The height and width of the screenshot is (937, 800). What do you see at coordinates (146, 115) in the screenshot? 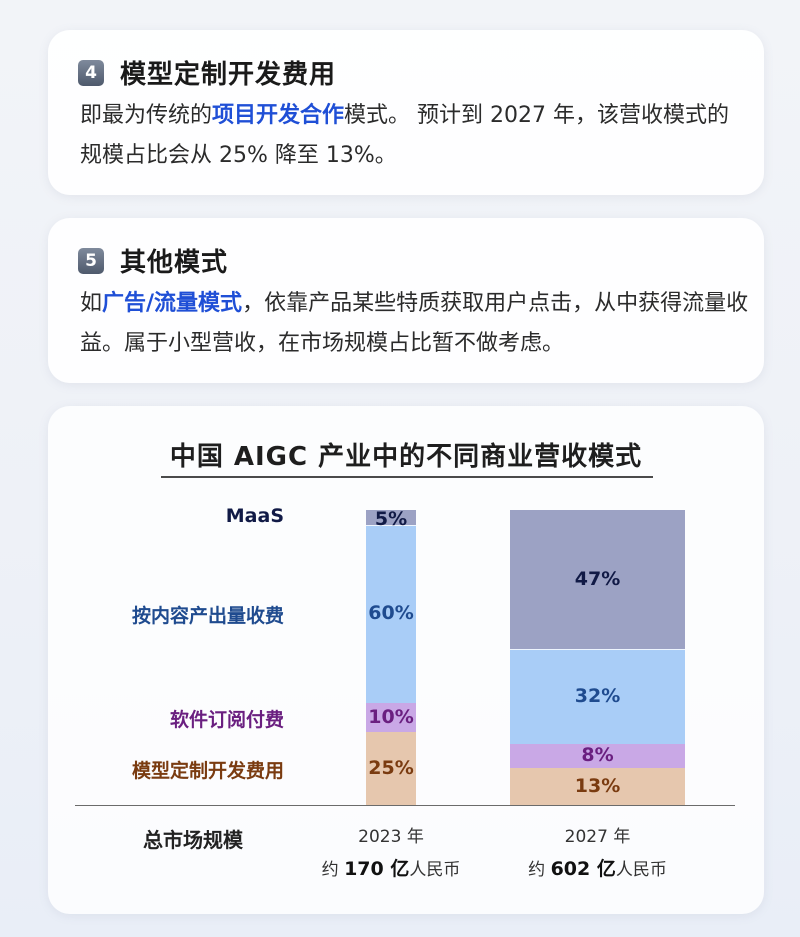
I see `description-text: 即最为传统的` at bounding box center [146, 115].